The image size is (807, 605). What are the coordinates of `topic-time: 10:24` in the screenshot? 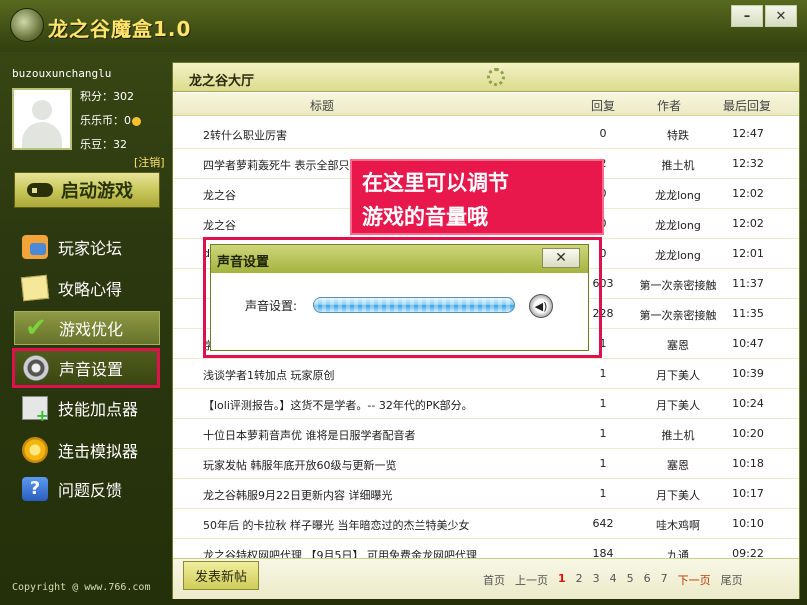 It's located at (748, 403).